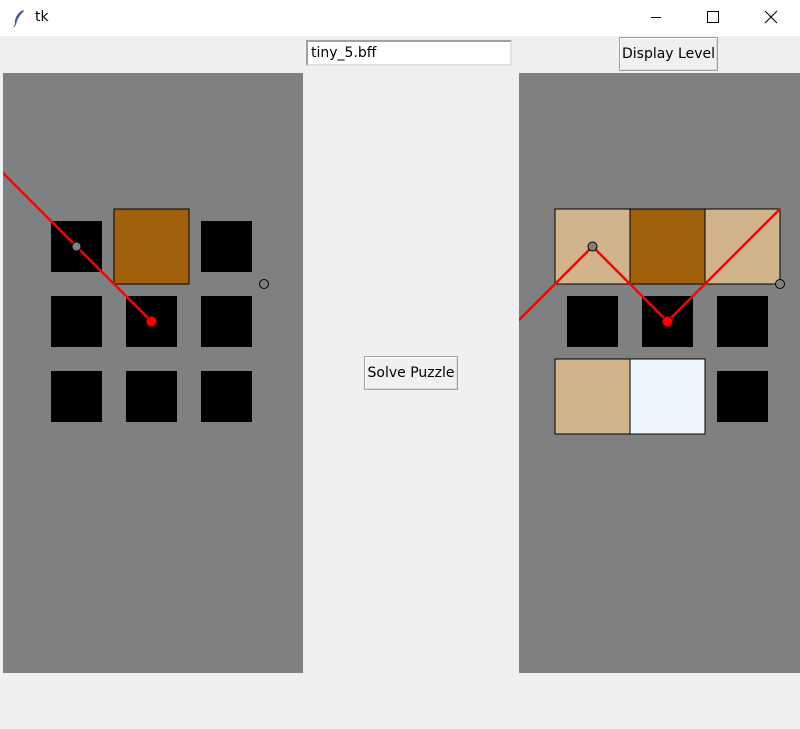  I want to click on close-icon, so click(771, 17).